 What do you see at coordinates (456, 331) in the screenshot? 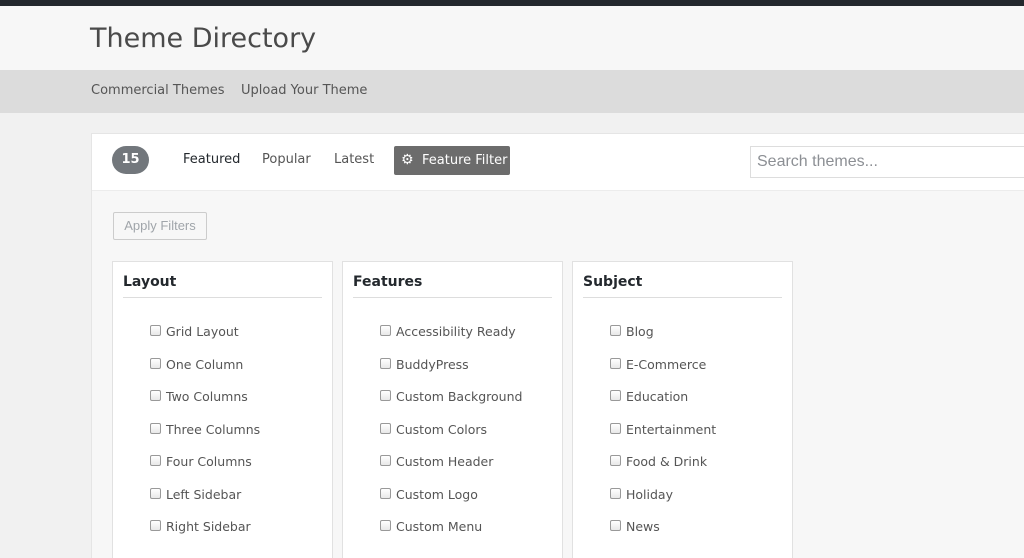
I see `filter-option-label: Accessibility Ready` at bounding box center [456, 331].